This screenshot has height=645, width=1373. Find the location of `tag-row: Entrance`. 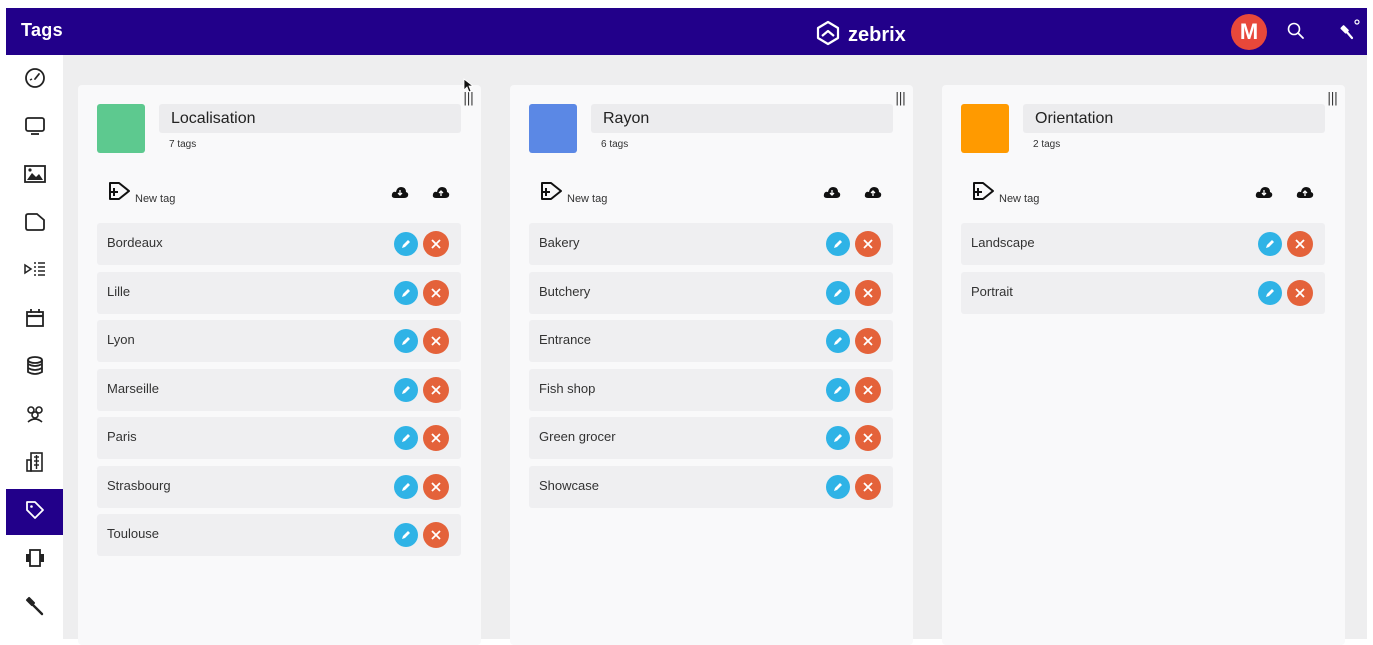

tag-row: Entrance is located at coordinates (711, 341).